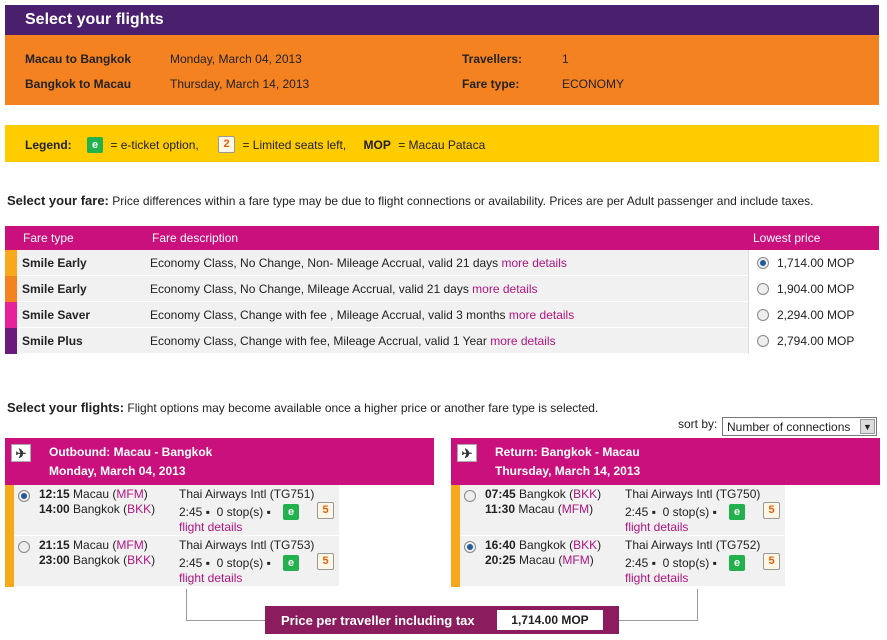 This screenshot has width=887, height=640. I want to click on fare-price-cell: 1,714.00 MOP, so click(813, 263).